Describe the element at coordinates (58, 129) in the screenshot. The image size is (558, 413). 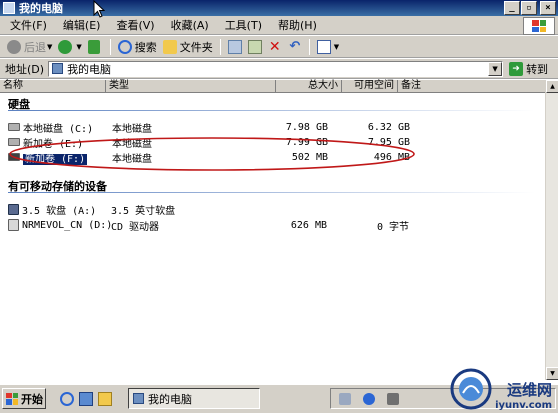
I see `drive-name: 本地磁盘 (C:)` at that location.